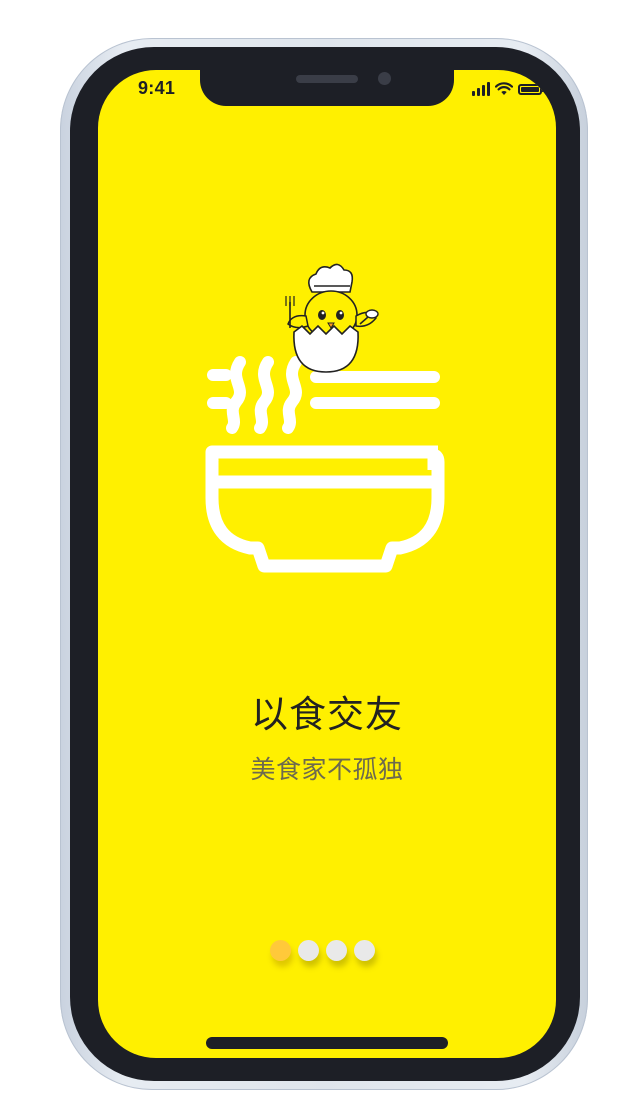 The image size is (639, 1106). Describe the element at coordinates (322, 950) in the screenshot. I see `page-indicator` at that location.